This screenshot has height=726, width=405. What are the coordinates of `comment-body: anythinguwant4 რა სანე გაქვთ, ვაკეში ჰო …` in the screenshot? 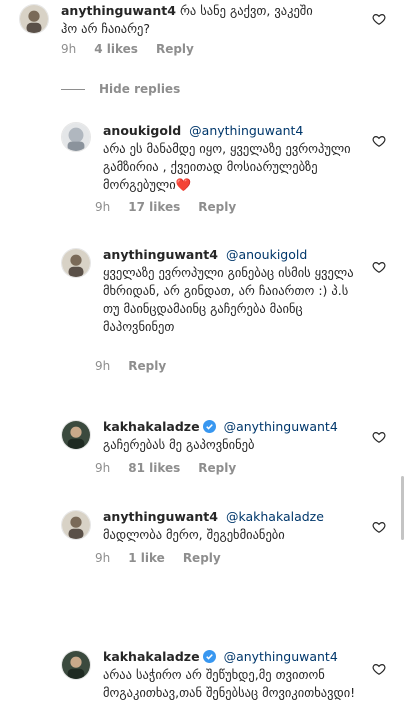 It's located at (192, 20).